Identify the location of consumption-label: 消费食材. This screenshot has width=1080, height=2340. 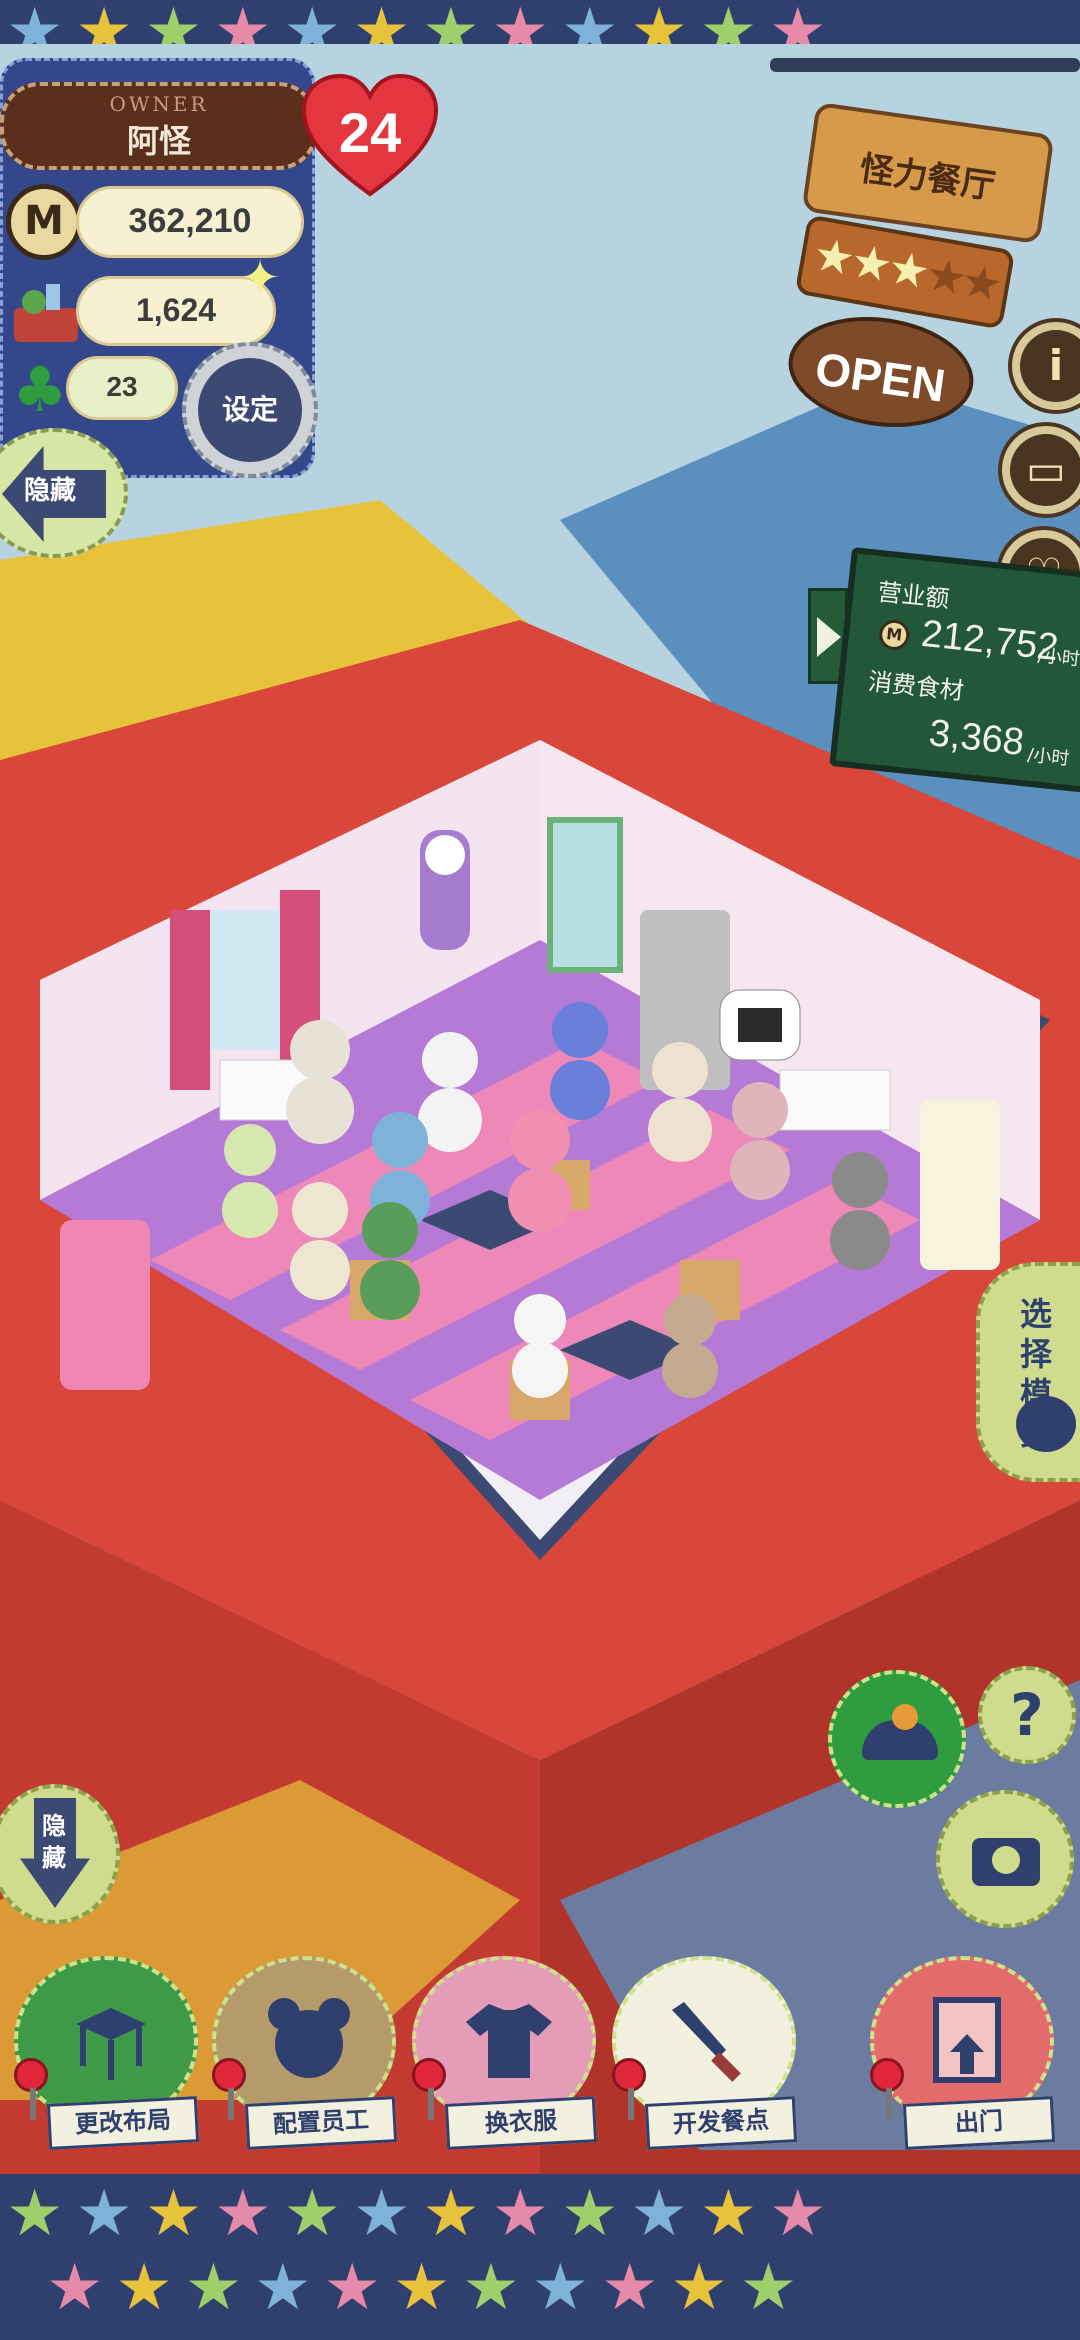
(916, 686).